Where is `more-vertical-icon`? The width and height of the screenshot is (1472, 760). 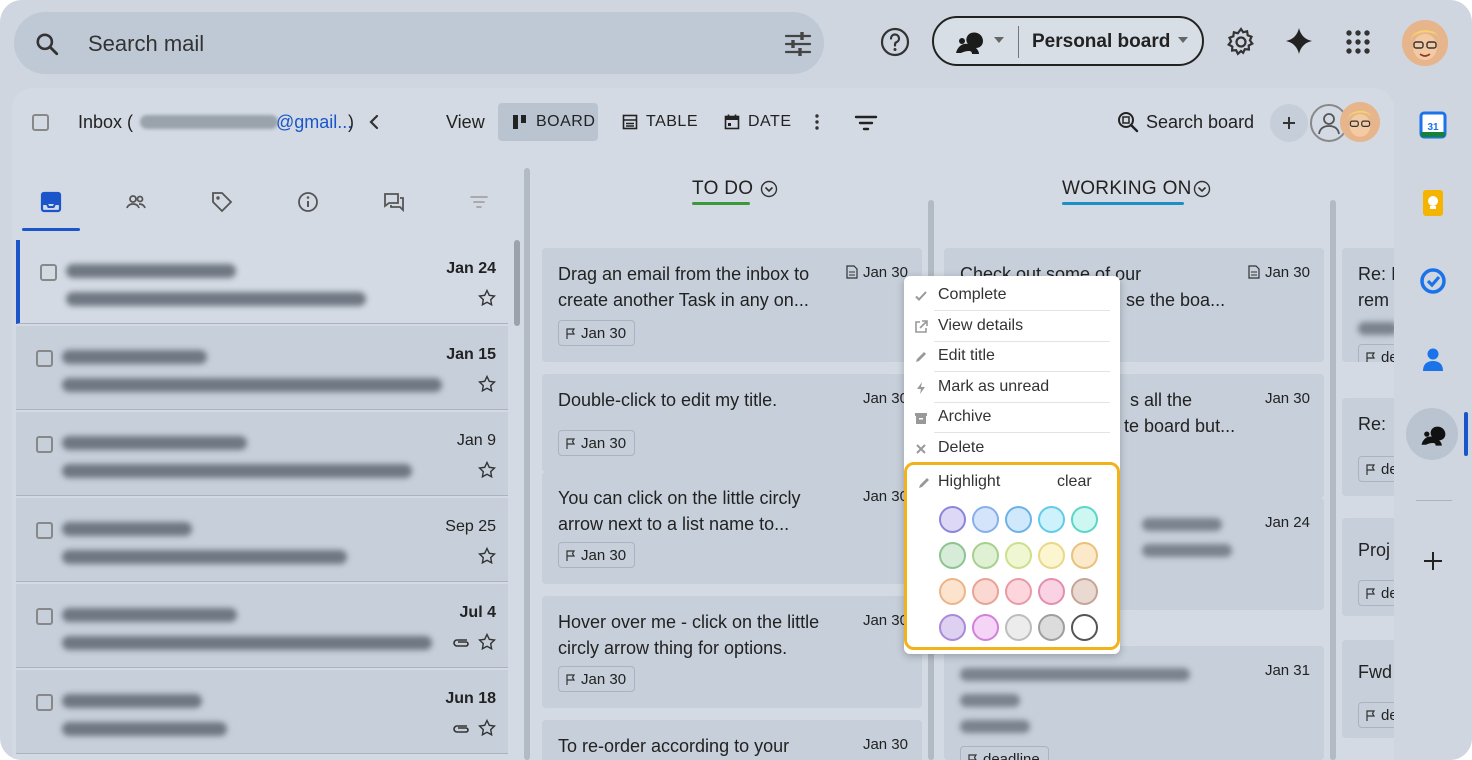 more-vertical-icon is located at coordinates (817, 122).